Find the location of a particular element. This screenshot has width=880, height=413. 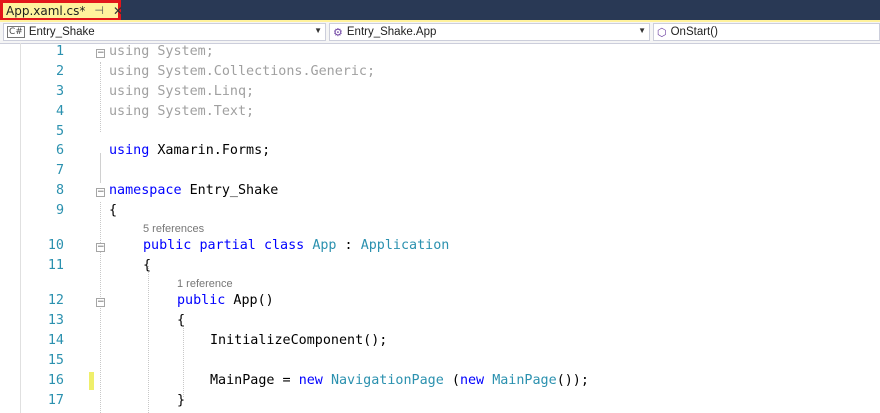

line-number: 12 is located at coordinates (55, 300).